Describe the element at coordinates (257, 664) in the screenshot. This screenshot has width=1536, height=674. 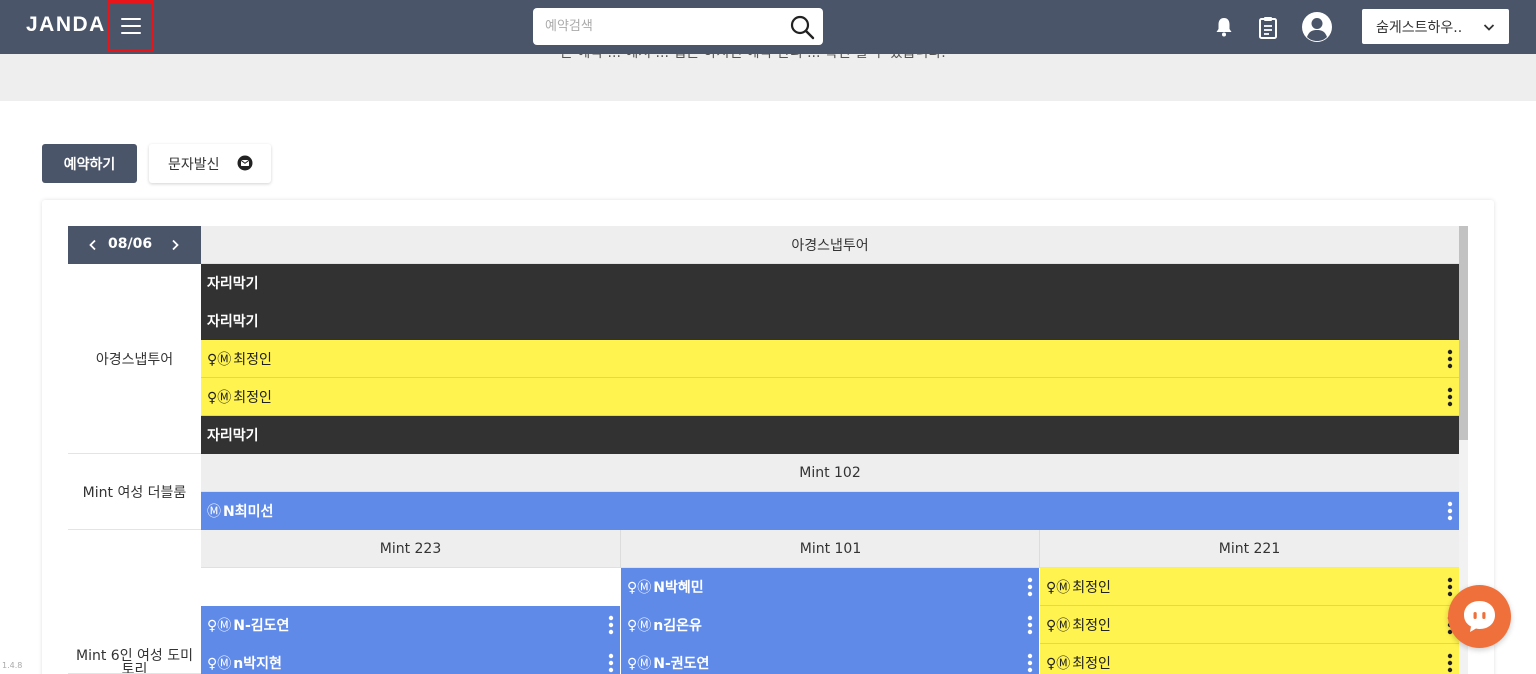
I see `guest-name: n박지현` at that location.